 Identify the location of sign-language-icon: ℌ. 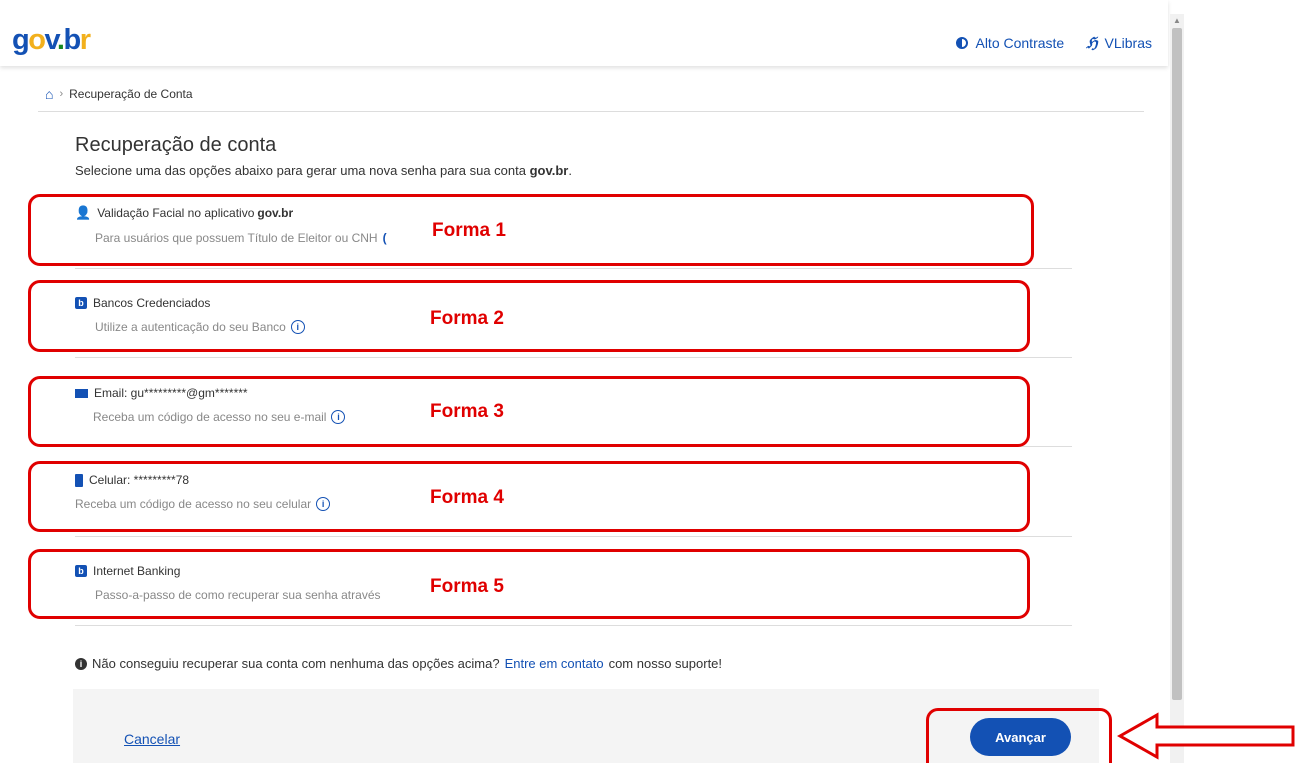
(1092, 43).